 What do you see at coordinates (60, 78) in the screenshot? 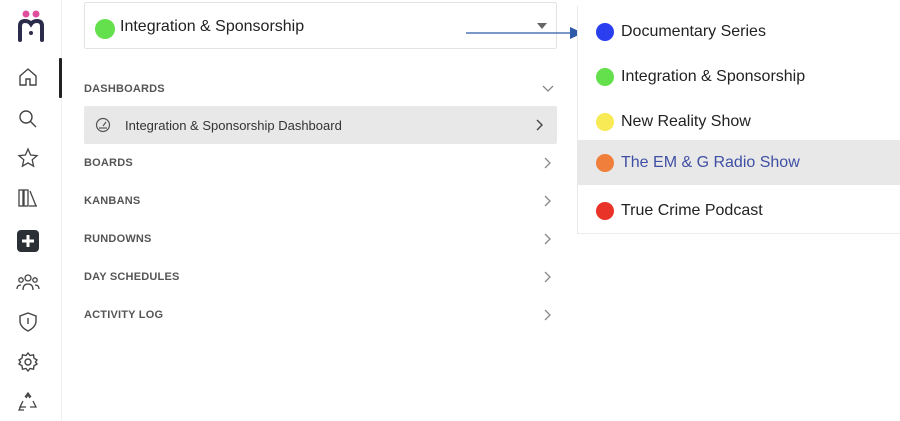
I see `active-indicator` at bounding box center [60, 78].